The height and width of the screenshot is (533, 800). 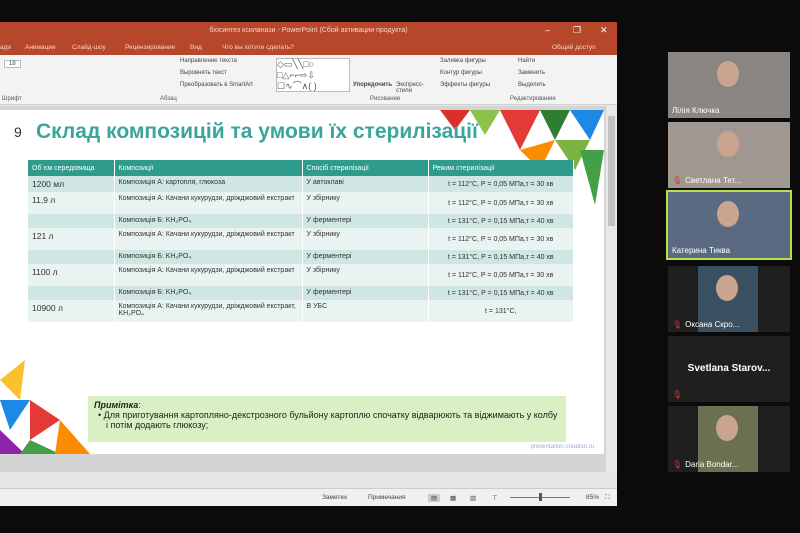 What do you see at coordinates (334, 497) in the screenshot?
I see `notes-button: Заметки` at bounding box center [334, 497].